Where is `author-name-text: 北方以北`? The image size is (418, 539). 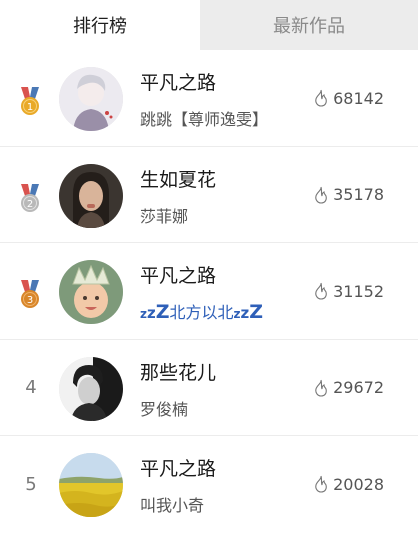
author-name-text: 北方以北 is located at coordinates (201, 312).